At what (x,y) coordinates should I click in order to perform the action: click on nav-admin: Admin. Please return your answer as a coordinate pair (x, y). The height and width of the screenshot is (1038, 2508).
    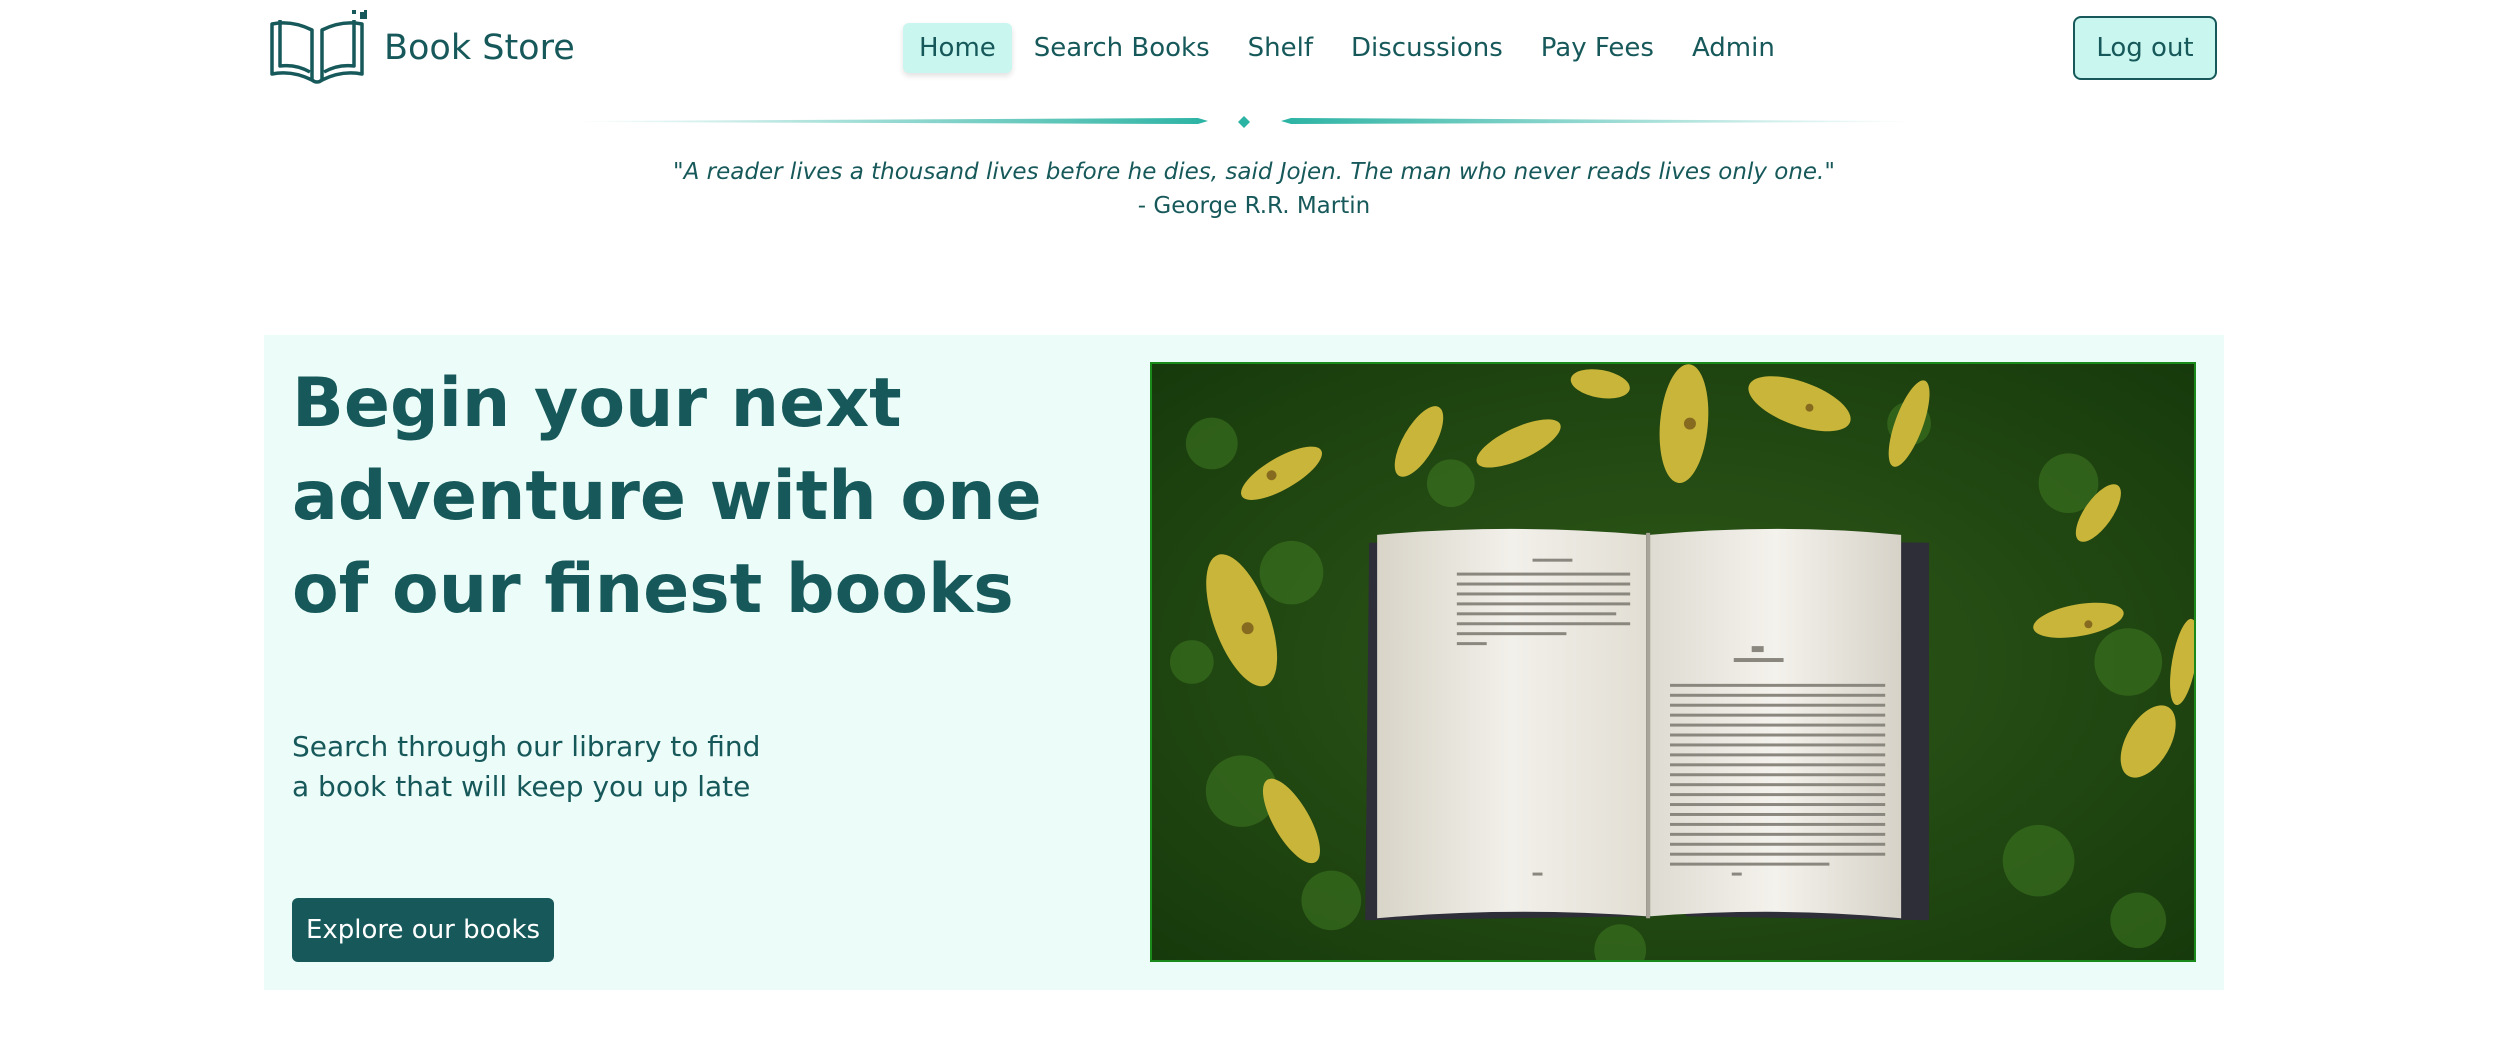
    Looking at the image, I should click on (1733, 48).